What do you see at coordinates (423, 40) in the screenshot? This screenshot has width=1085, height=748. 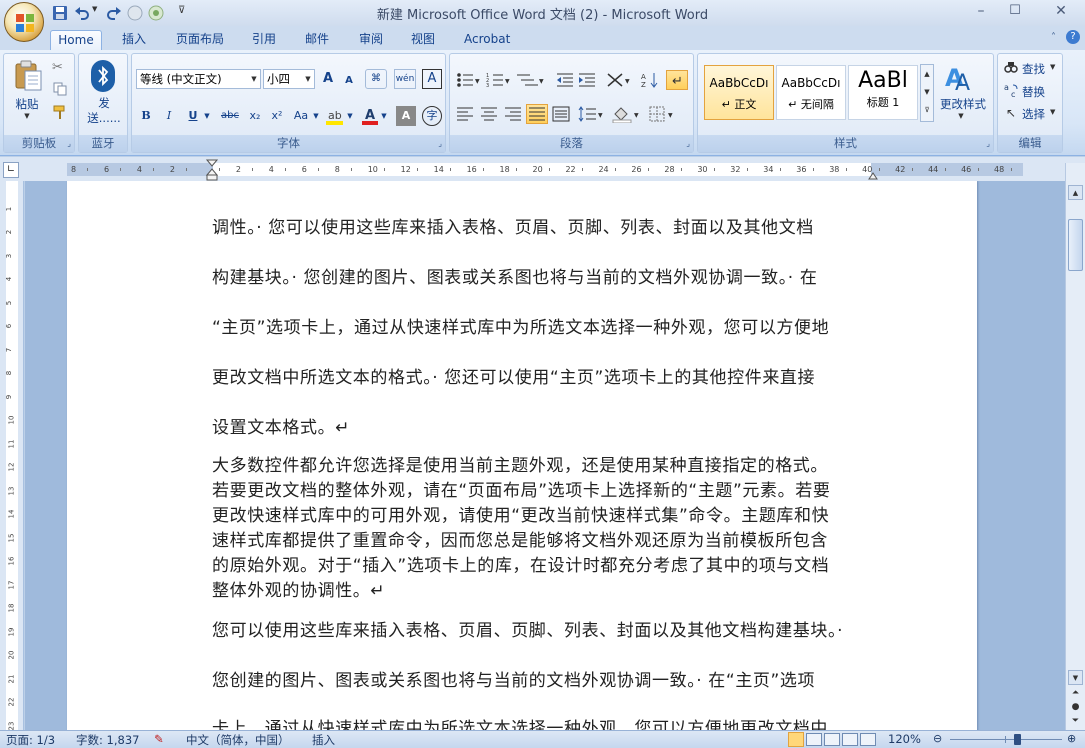 I see `tab-view: 视图` at bounding box center [423, 40].